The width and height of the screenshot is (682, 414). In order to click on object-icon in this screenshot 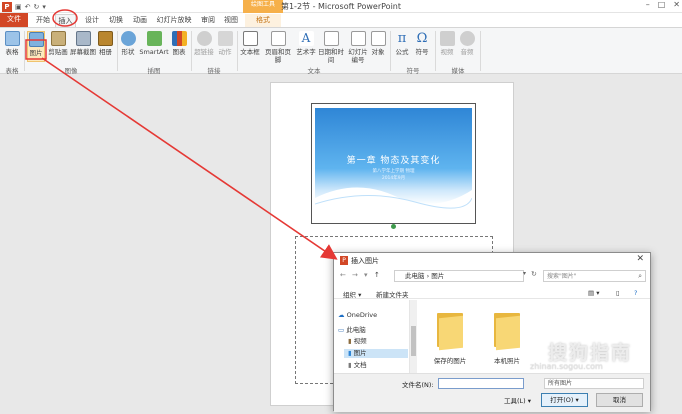, I will do `click(378, 38)`.